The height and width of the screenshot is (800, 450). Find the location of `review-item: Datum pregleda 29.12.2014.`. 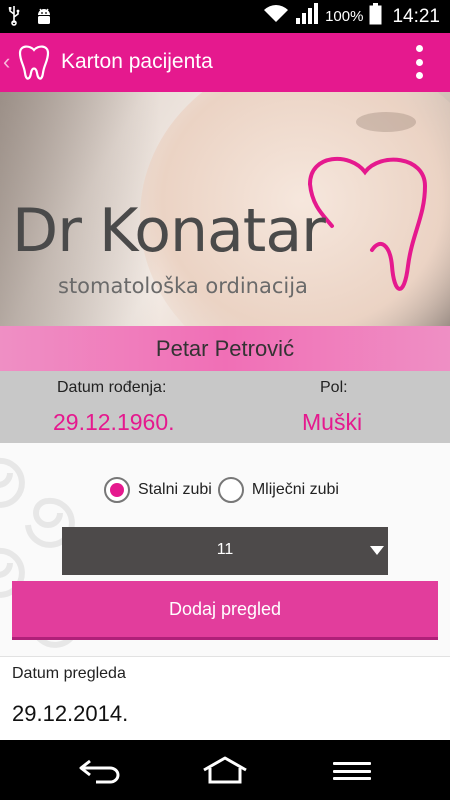

review-item: Datum pregleda 29.12.2014. is located at coordinates (225, 698).